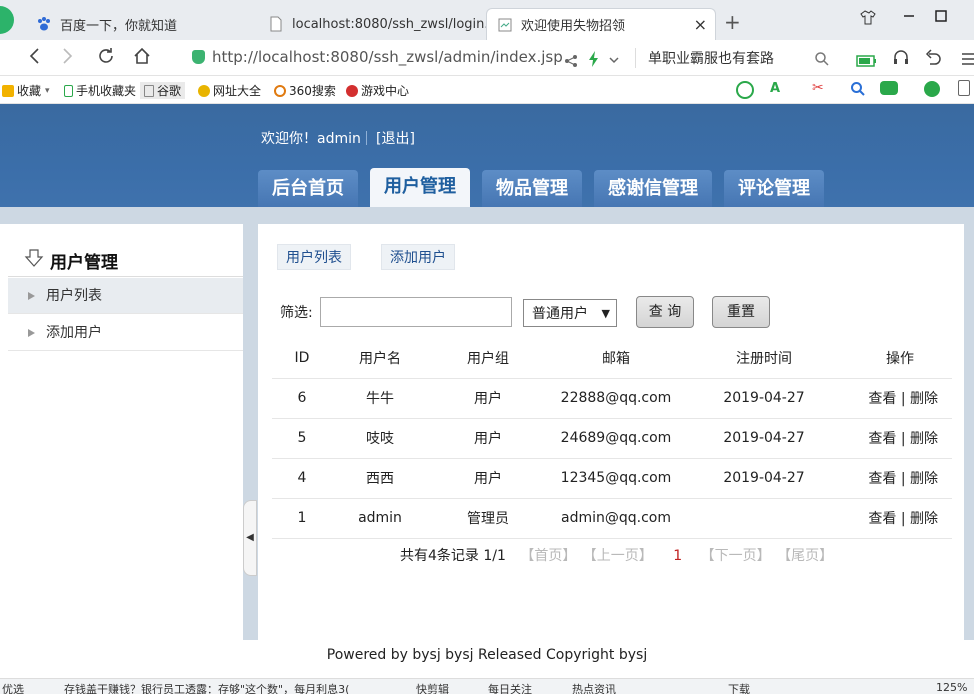 This screenshot has height=694, width=974. What do you see at coordinates (125, 296) in the screenshot?
I see `sidebar-item-user-list: 用户列表` at bounding box center [125, 296].